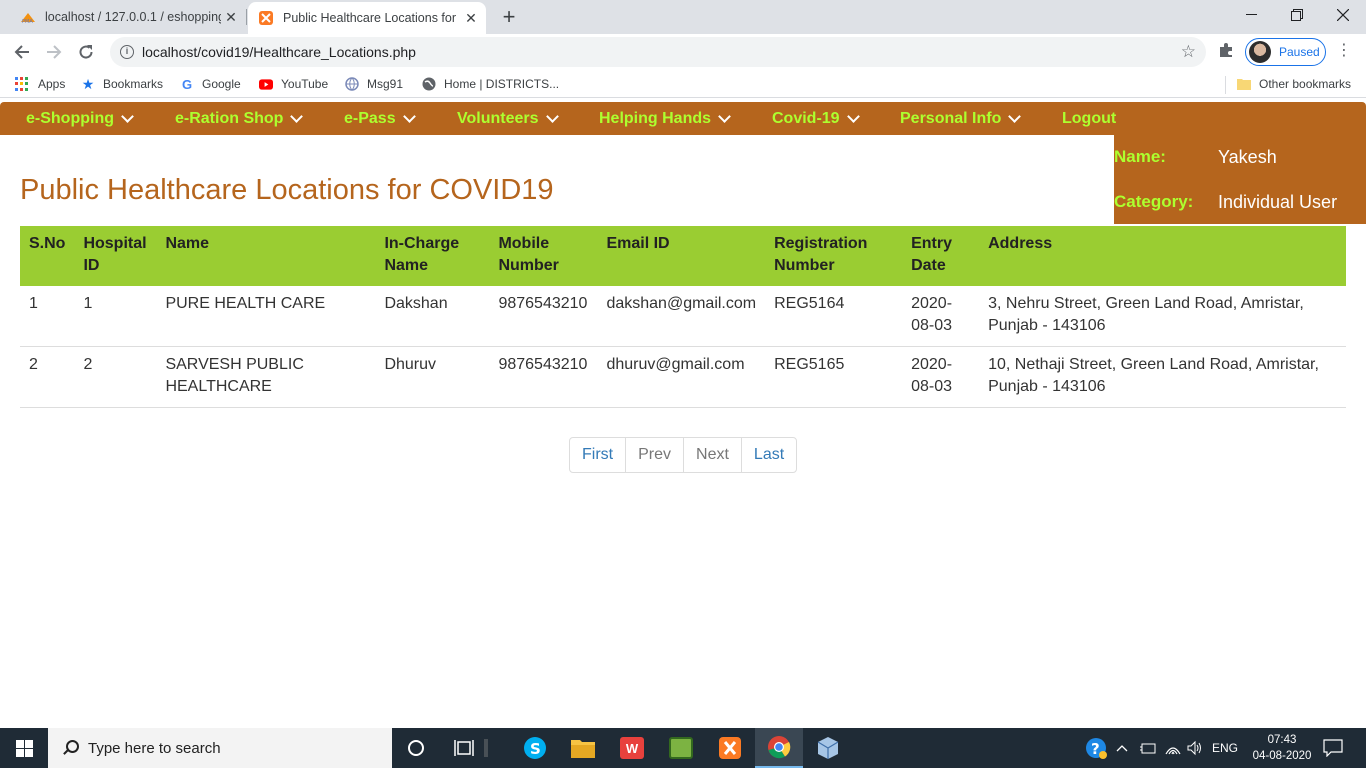 The image size is (1366, 768). What do you see at coordinates (416, 748) in the screenshot?
I see `cortana-icon` at bounding box center [416, 748].